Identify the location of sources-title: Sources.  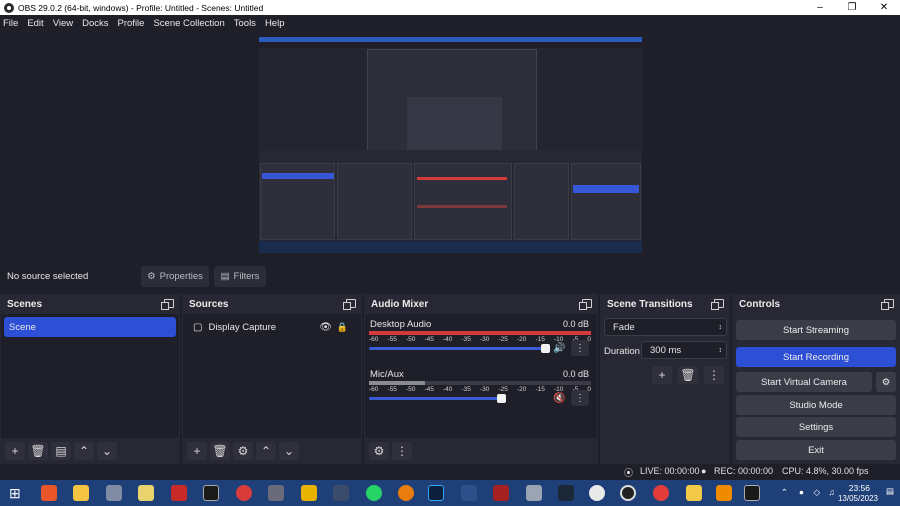
(209, 304).